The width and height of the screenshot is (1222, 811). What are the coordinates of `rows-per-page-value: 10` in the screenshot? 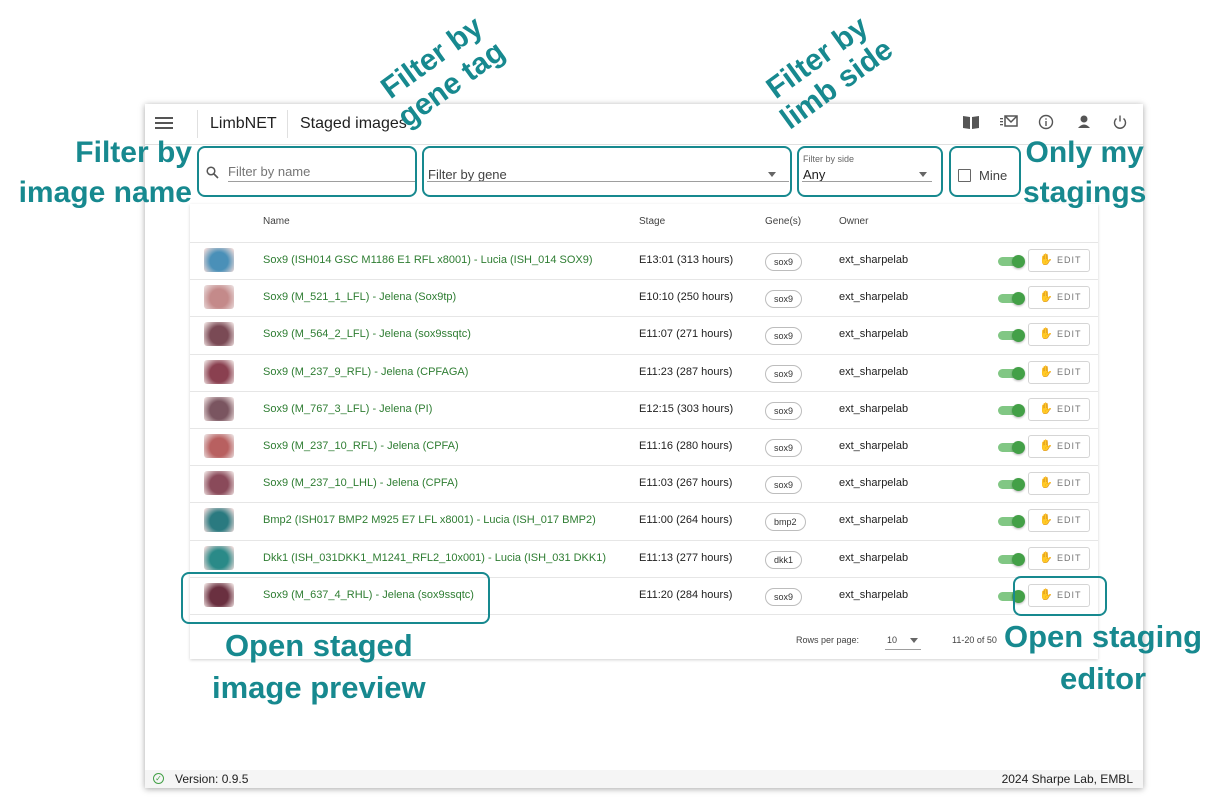 It's located at (892, 640).